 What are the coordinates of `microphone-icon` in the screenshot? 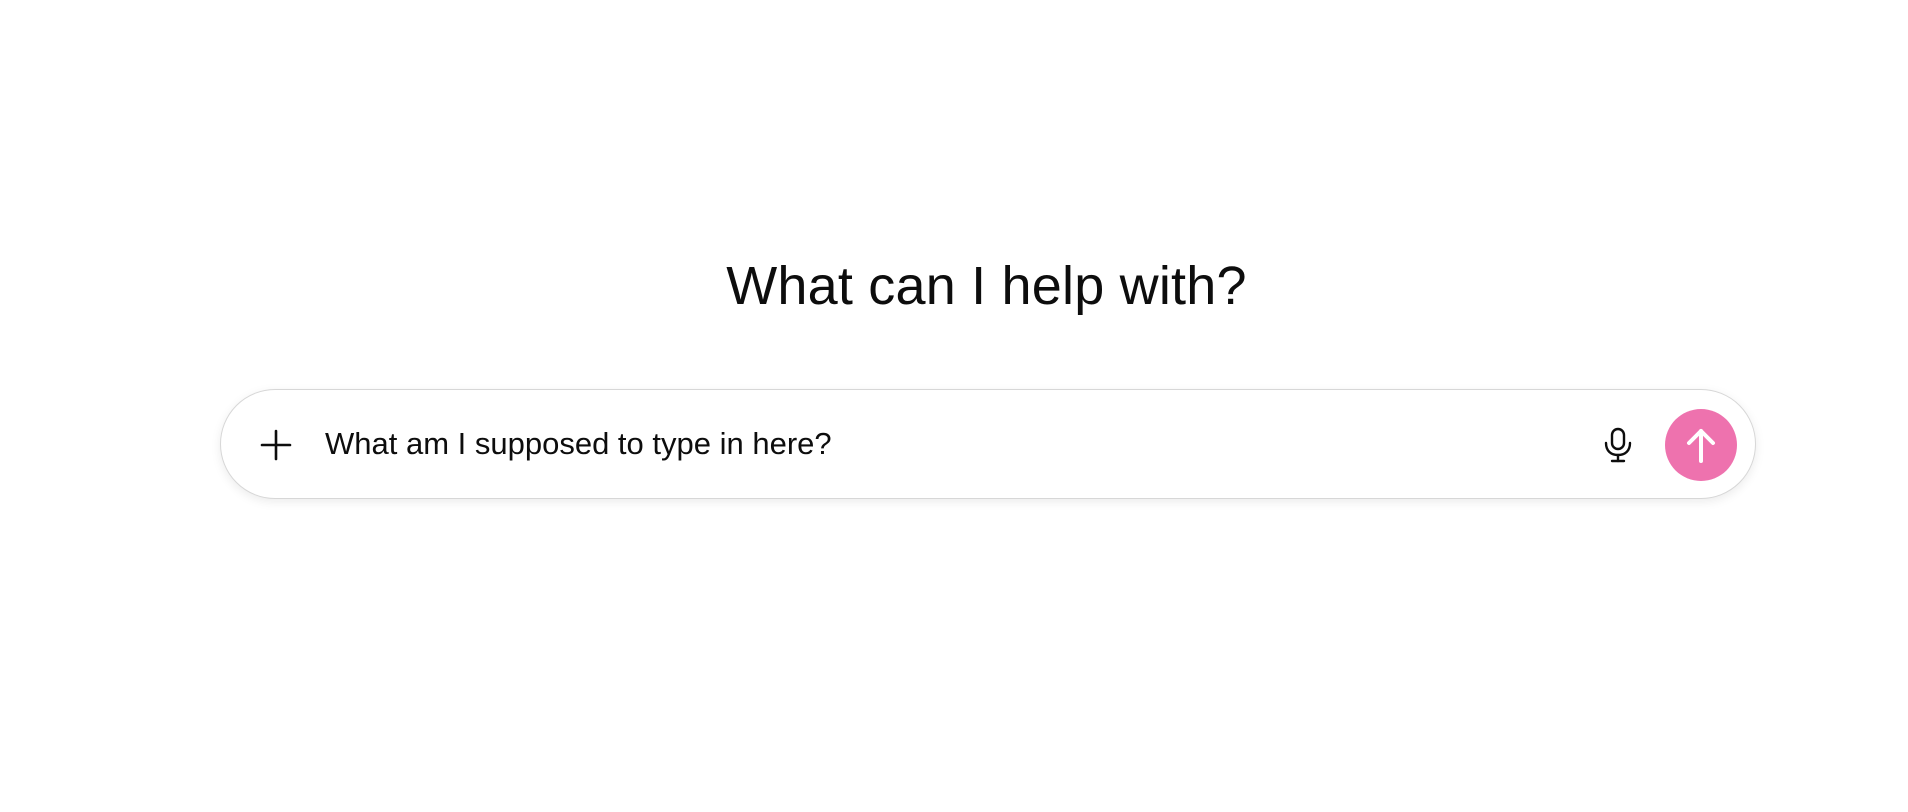 It's located at (1618, 445).